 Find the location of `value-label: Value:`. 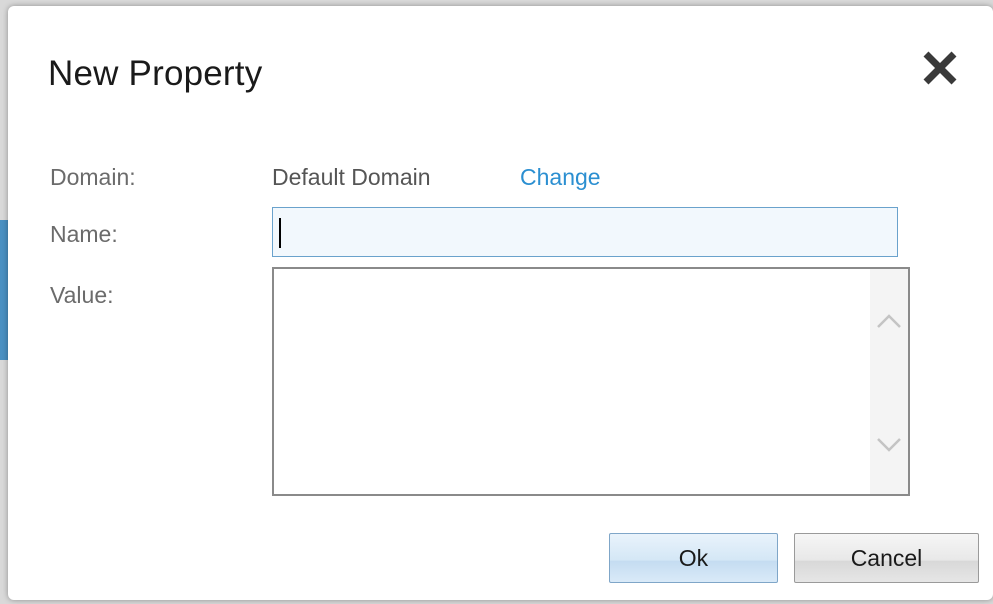

value-label: Value: is located at coordinates (82, 295).